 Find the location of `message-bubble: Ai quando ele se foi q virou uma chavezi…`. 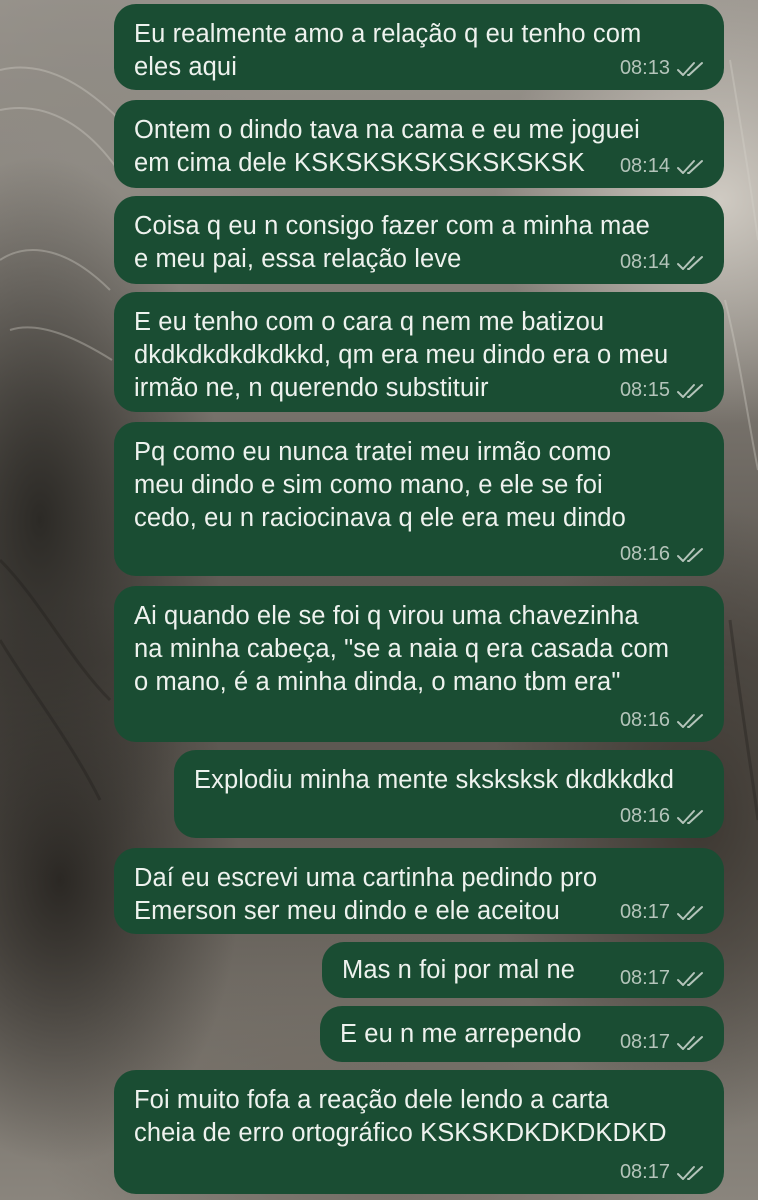

message-bubble: Ai quando ele se foi q virou uma chavezi… is located at coordinates (419, 664).